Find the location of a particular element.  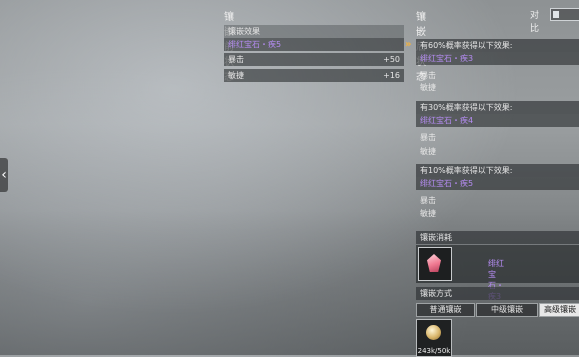

cost-header: 镶嵌消耗 is located at coordinates (497, 237).